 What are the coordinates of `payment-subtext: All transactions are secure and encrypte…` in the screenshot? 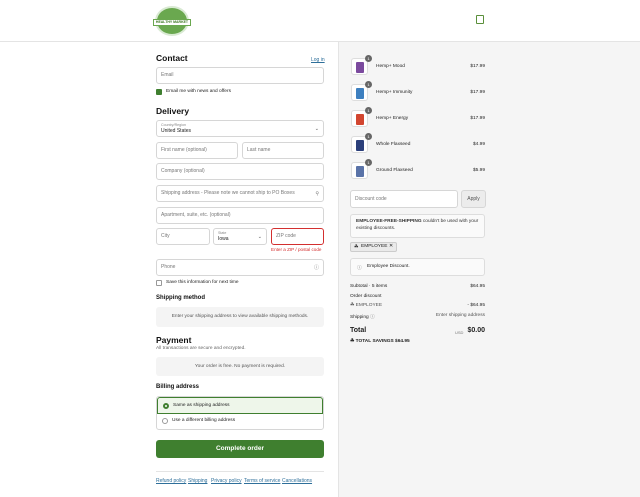 It's located at (201, 348).